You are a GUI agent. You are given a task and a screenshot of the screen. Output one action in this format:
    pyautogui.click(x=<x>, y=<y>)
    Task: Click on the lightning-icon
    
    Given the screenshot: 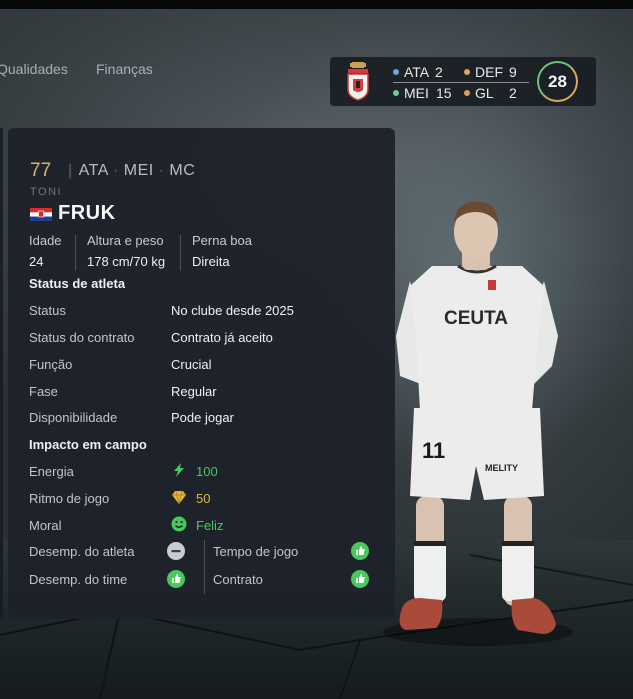 What is the action you would take?
    pyautogui.click(x=179, y=470)
    